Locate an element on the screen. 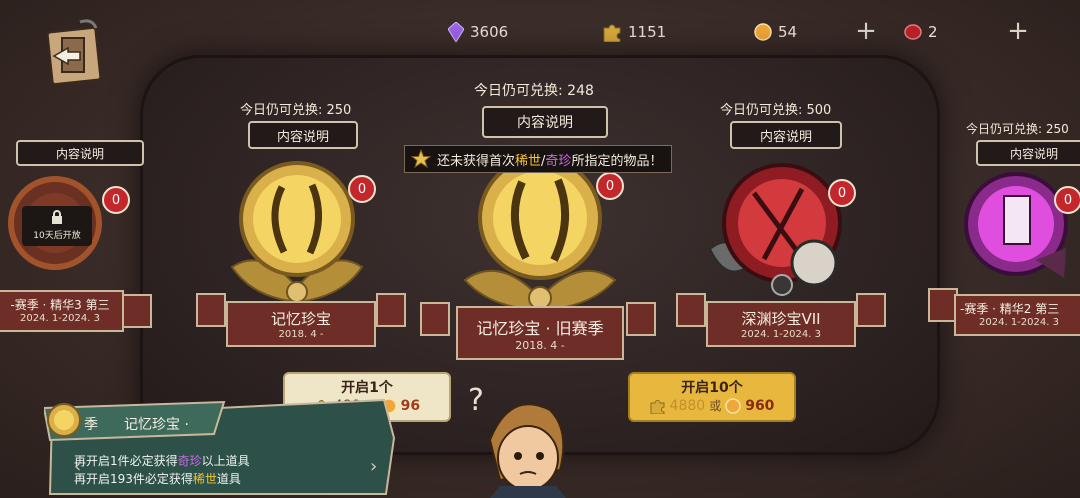  add-coin-button: + is located at coordinates (866, 31).